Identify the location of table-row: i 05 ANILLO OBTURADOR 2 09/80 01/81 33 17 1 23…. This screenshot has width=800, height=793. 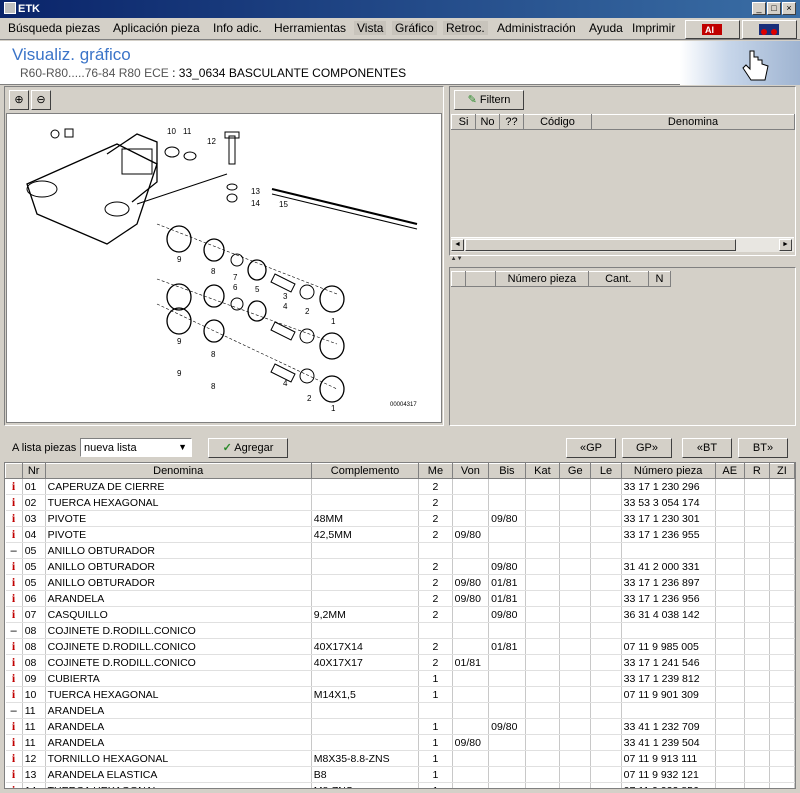
(400, 582).